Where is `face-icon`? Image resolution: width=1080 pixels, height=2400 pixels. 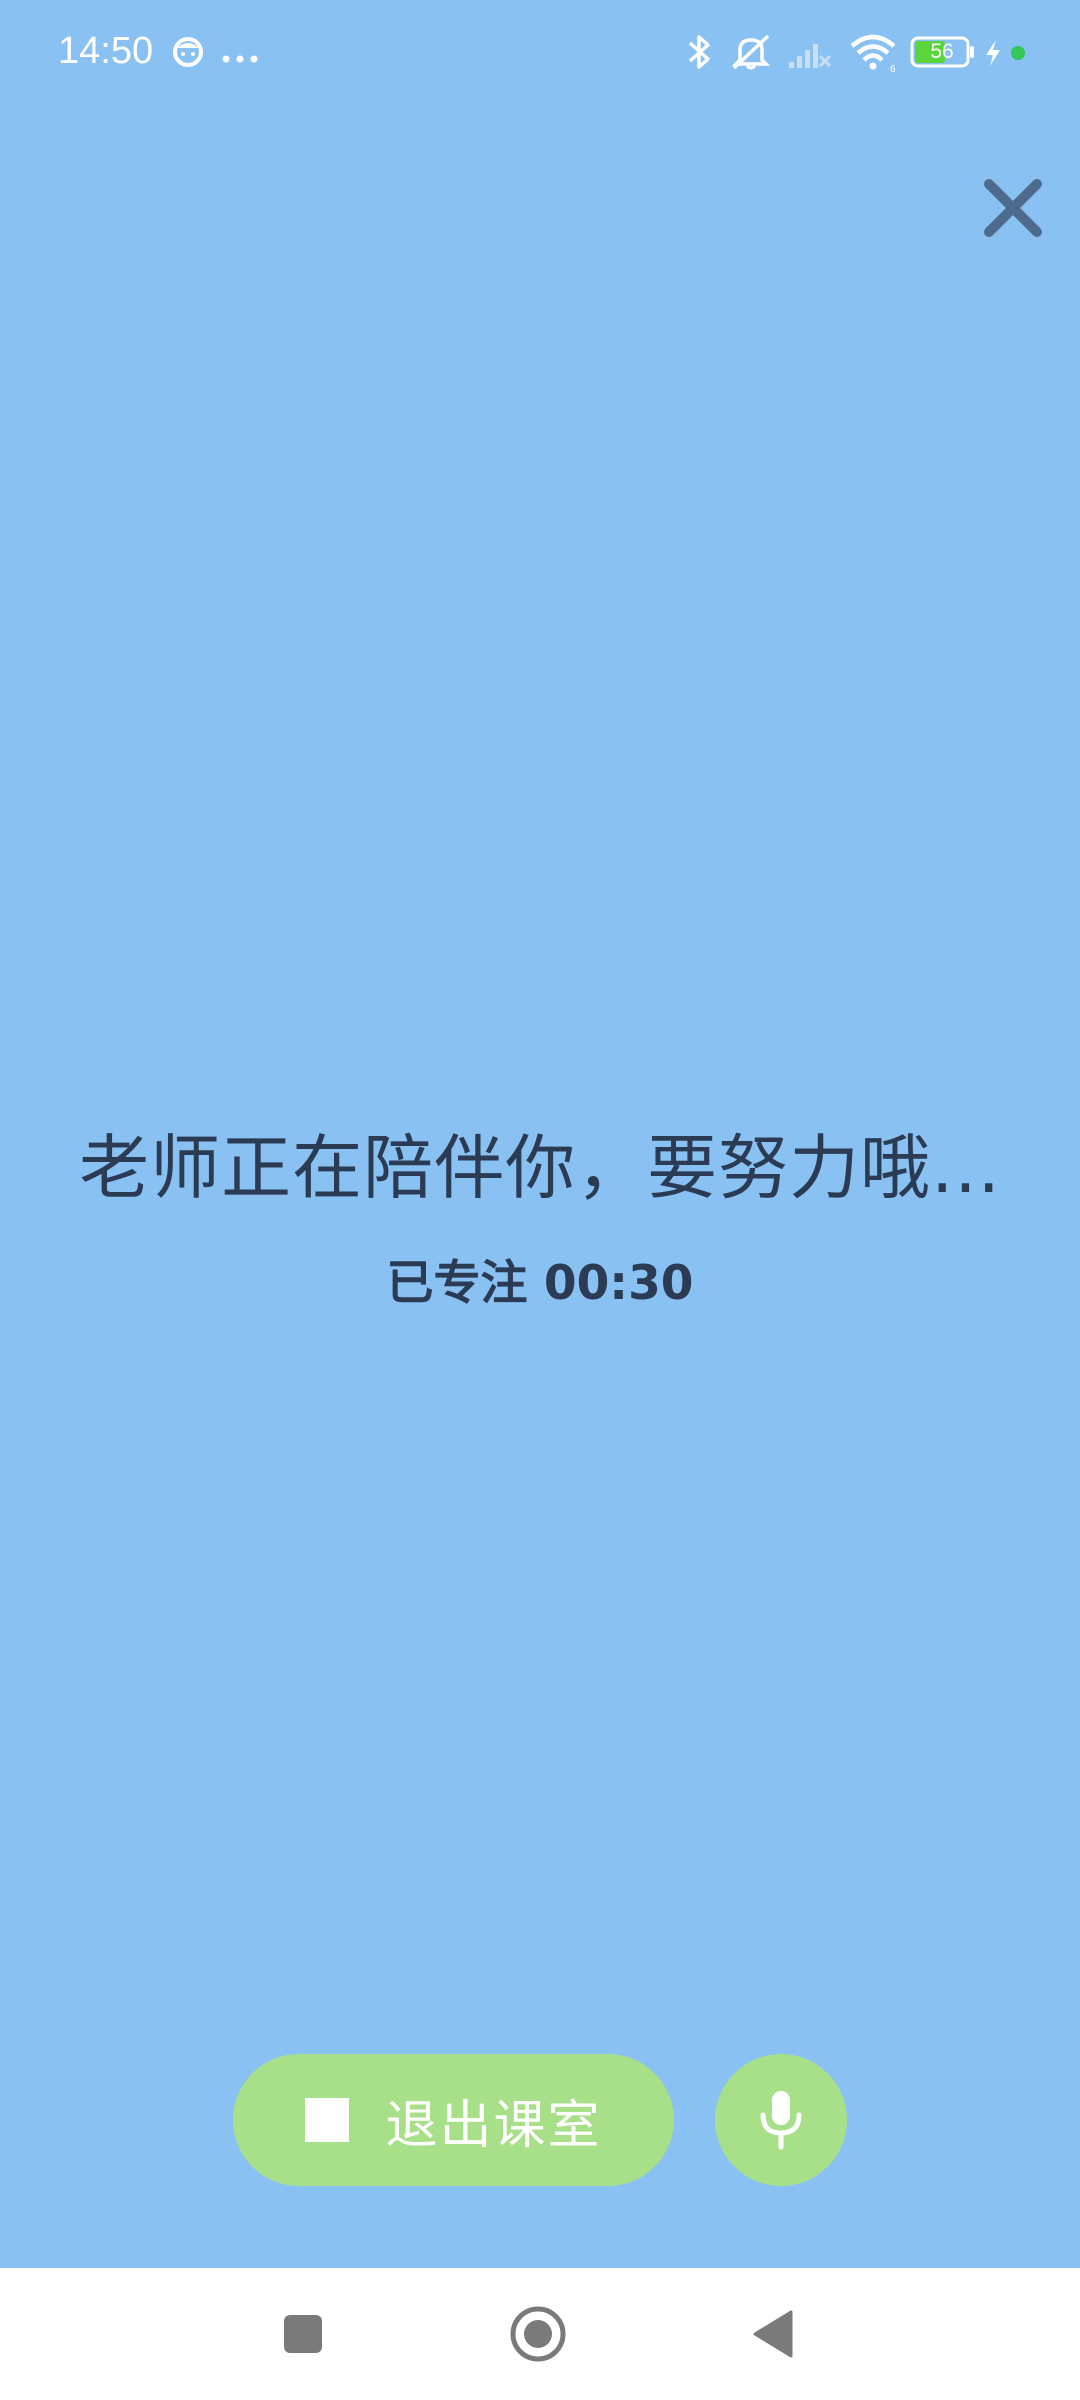
face-icon is located at coordinates (188, 53).